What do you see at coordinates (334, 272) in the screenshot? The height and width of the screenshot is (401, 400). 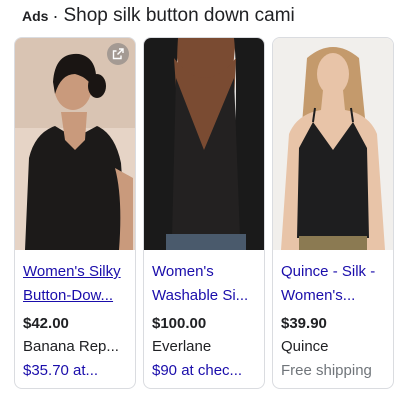 I see `product-title-line: Quince - Silk -` at bounding box center [334, 272].